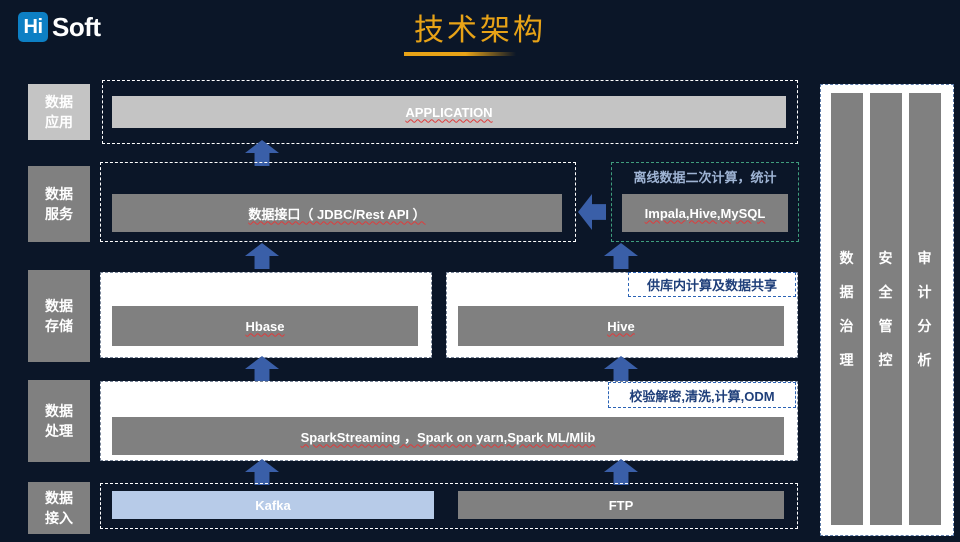 The height and width of the screenshot is (542, 960). I want to click on data-interface-box: 数据接口（ JDBC/Rest API ）, so click(337, 213).